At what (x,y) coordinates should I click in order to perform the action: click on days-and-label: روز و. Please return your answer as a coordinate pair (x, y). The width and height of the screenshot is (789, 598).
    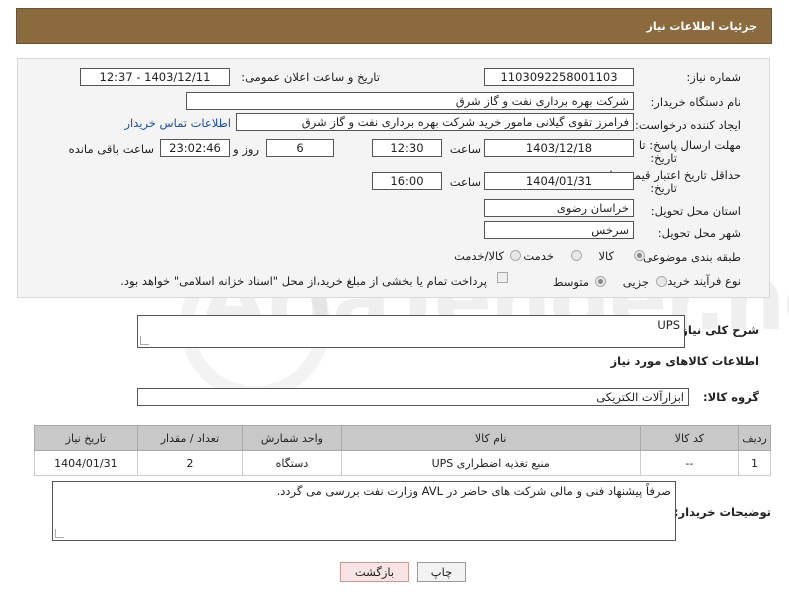
    Looking at the image, I should click on (246, 149).